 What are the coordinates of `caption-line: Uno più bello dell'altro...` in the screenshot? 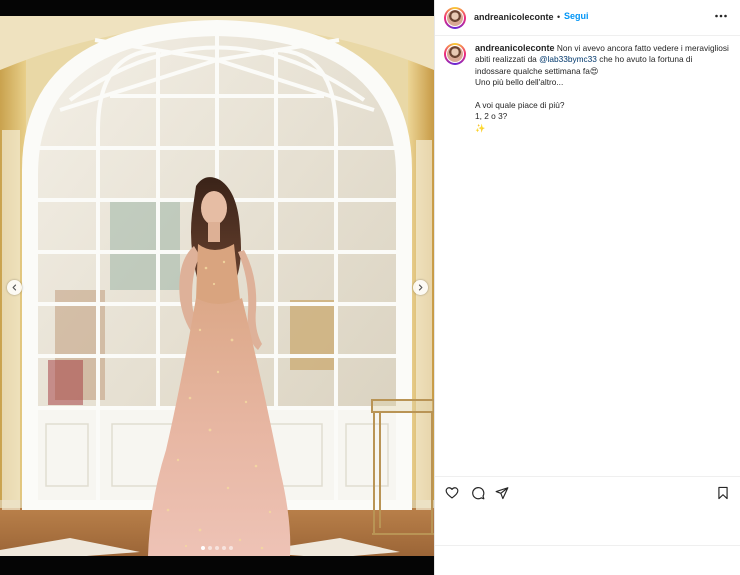 It's located at (519, 82).